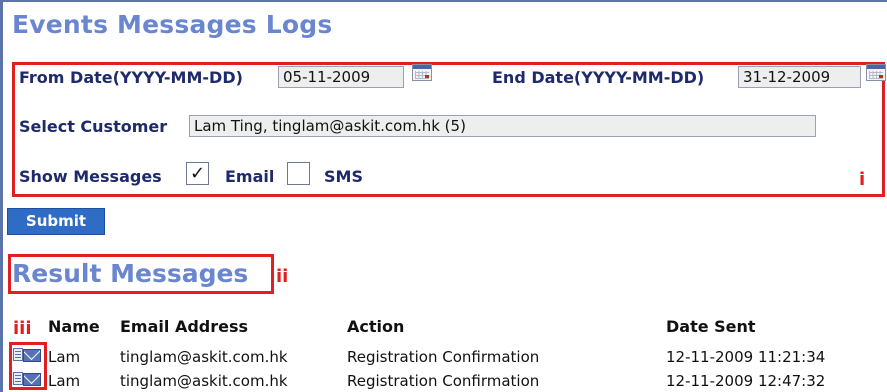 The image size is (887, 392). Describe the element at coordinates (282, 276) in the screenshot. I see `annotation-ii: ii` at that location.